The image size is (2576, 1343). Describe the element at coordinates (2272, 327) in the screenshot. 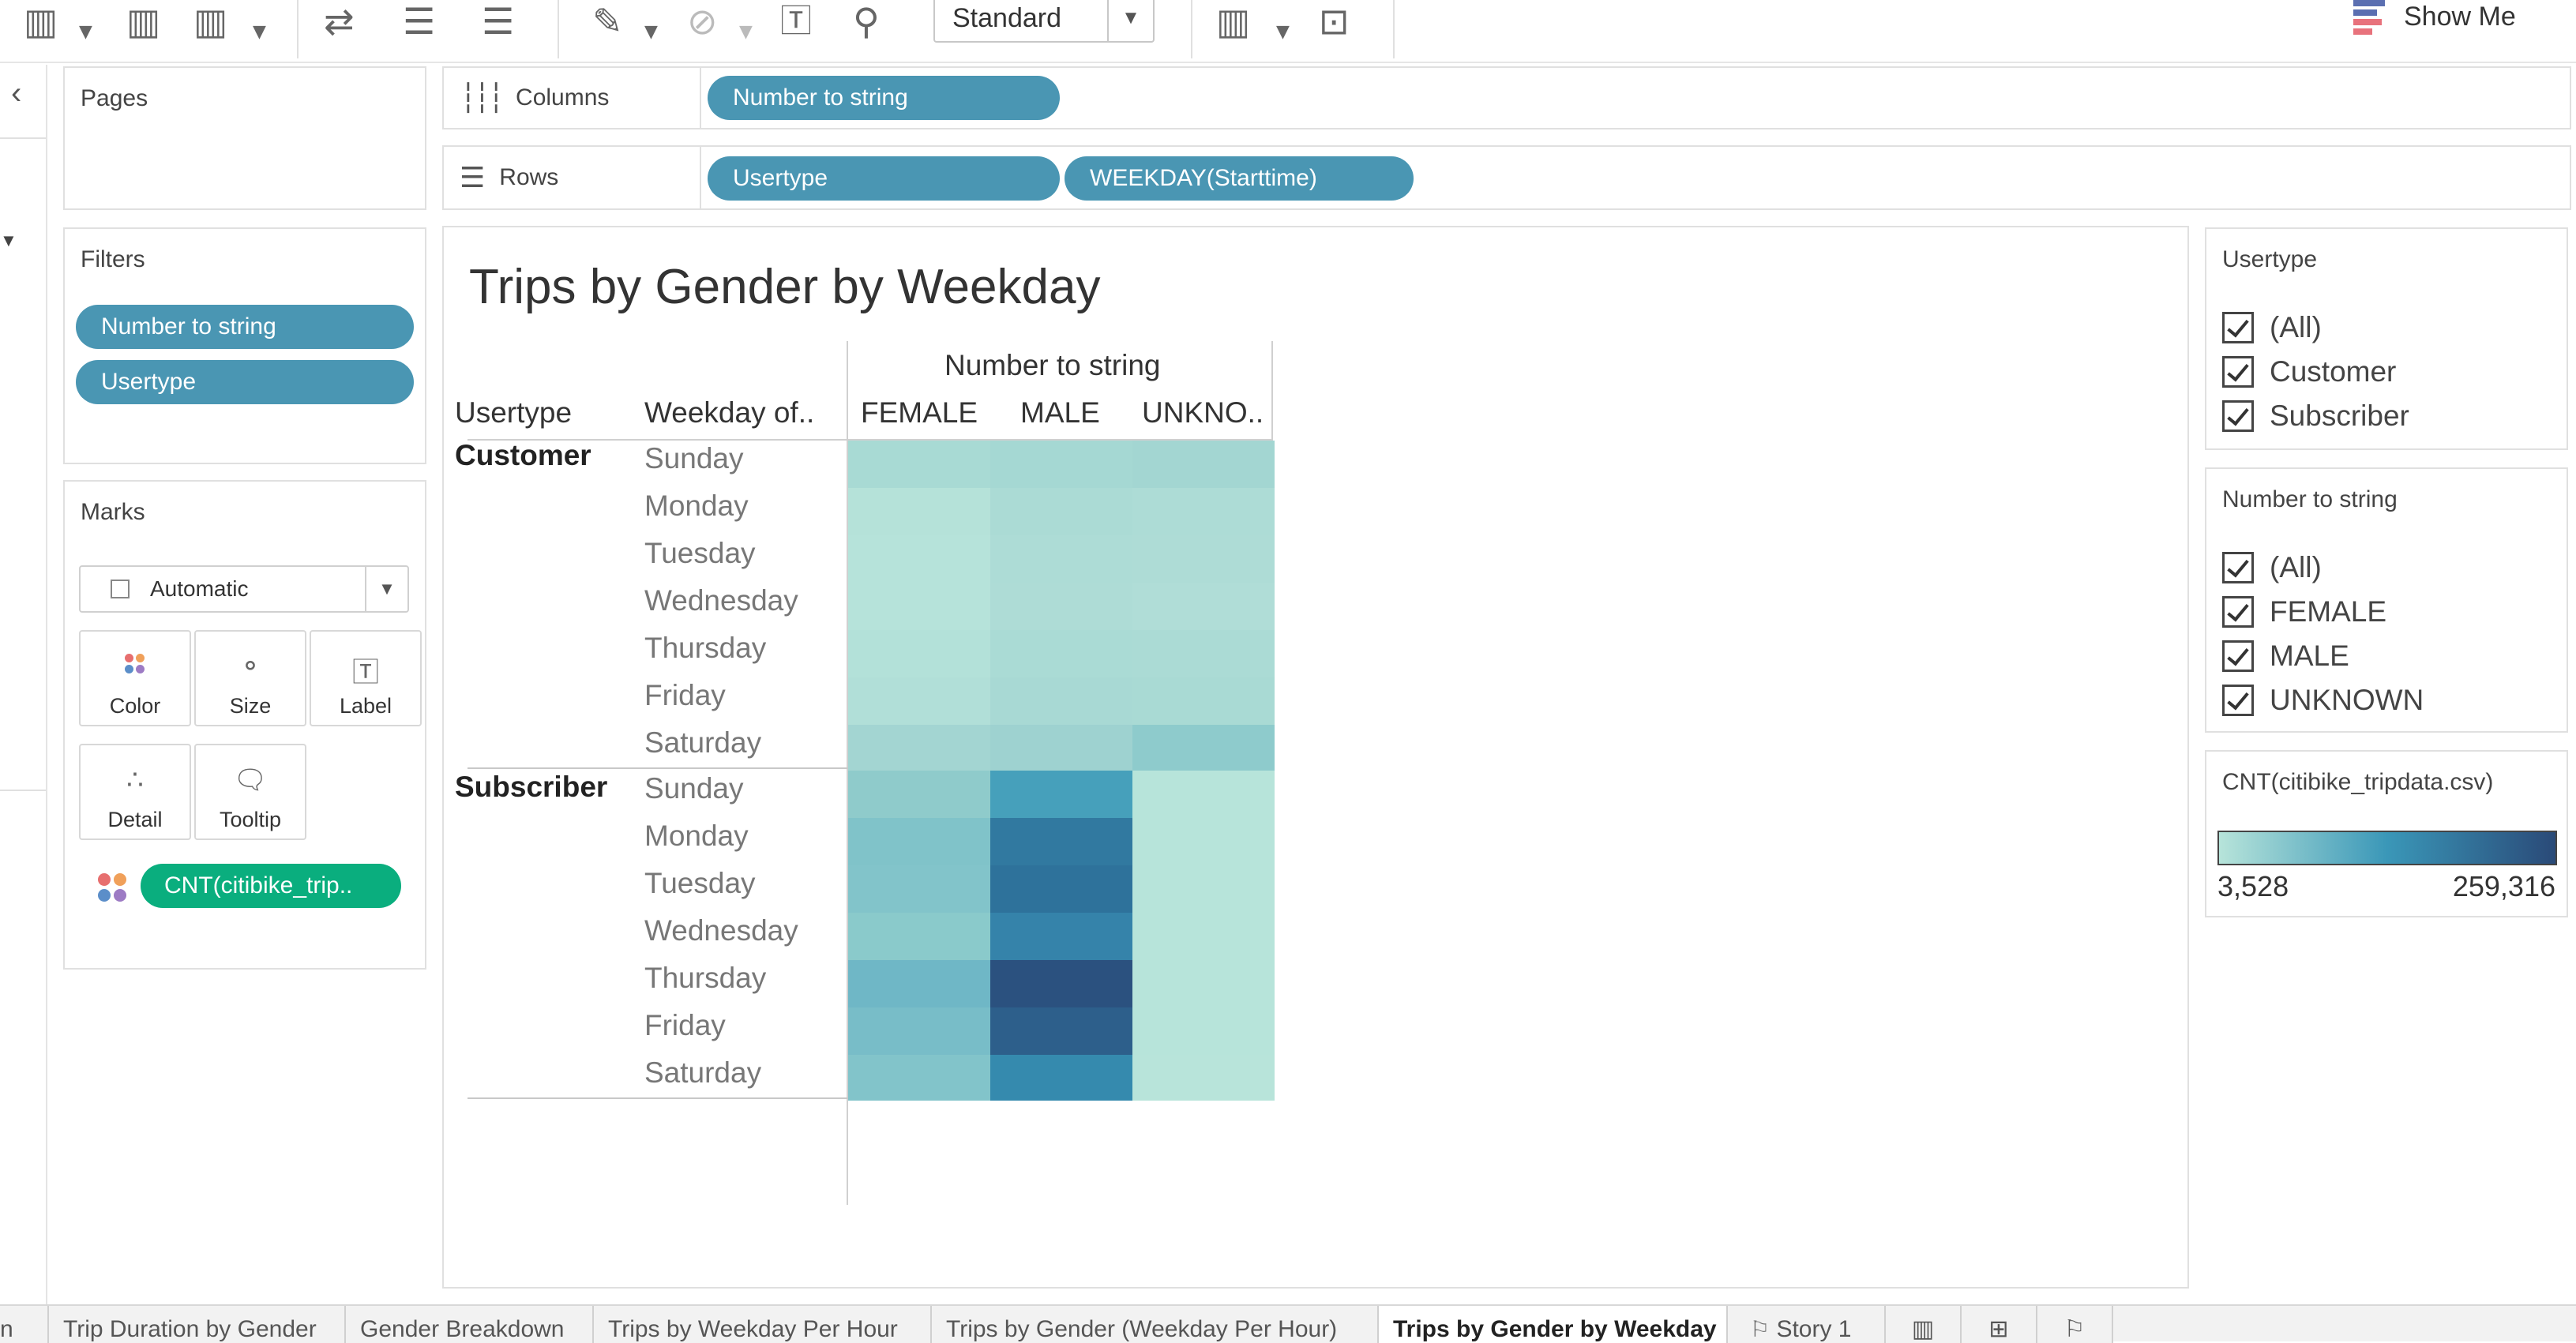

I see `usertype-option-all: (All)` at that location.